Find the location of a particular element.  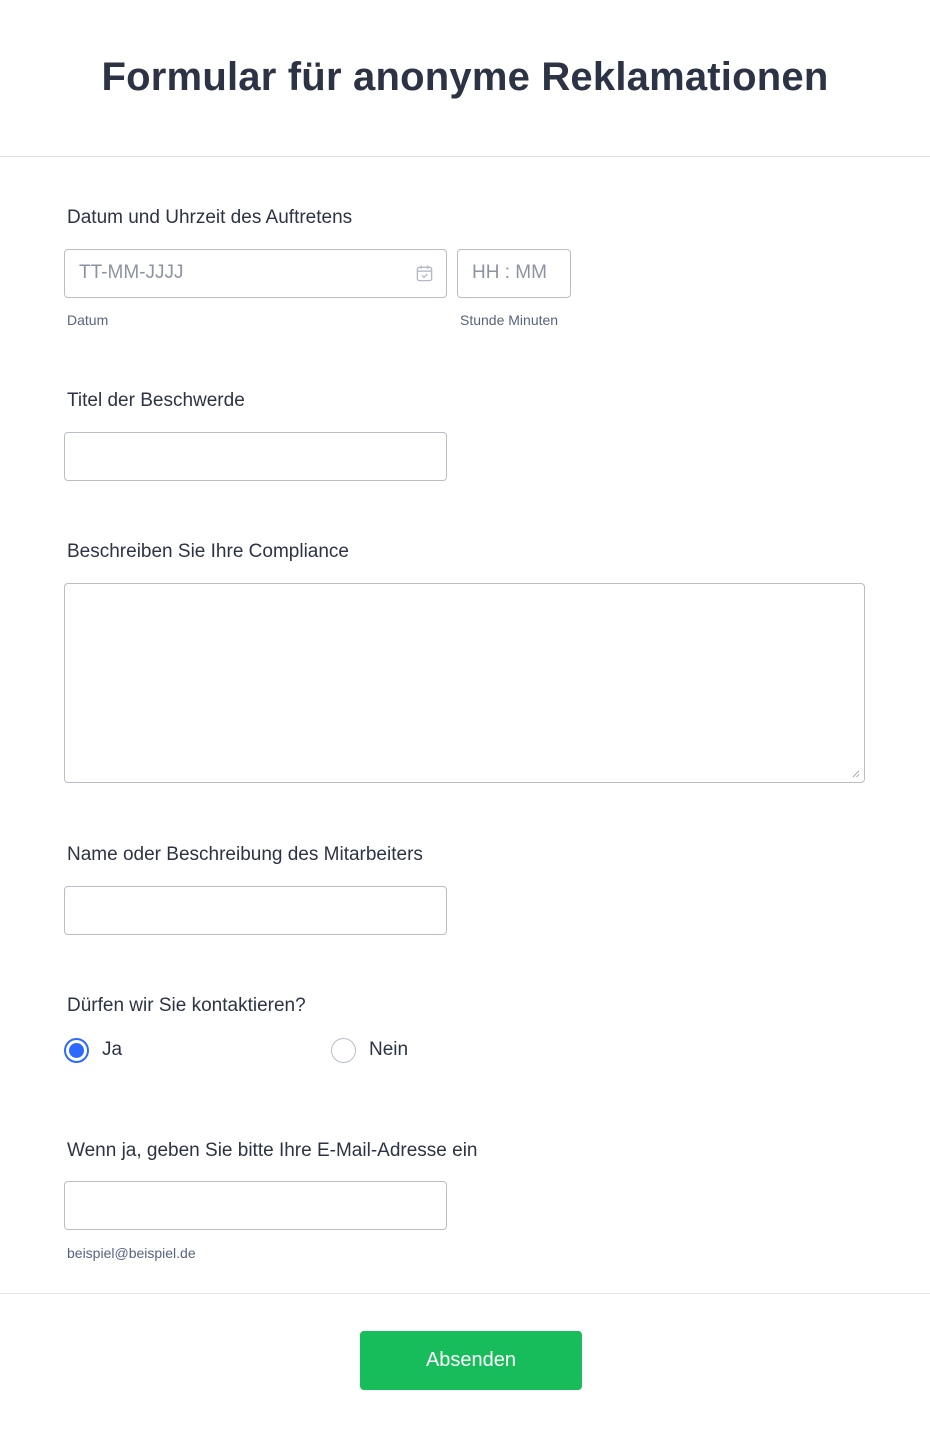

complaint-title-input is located at coordinates (255, 456).